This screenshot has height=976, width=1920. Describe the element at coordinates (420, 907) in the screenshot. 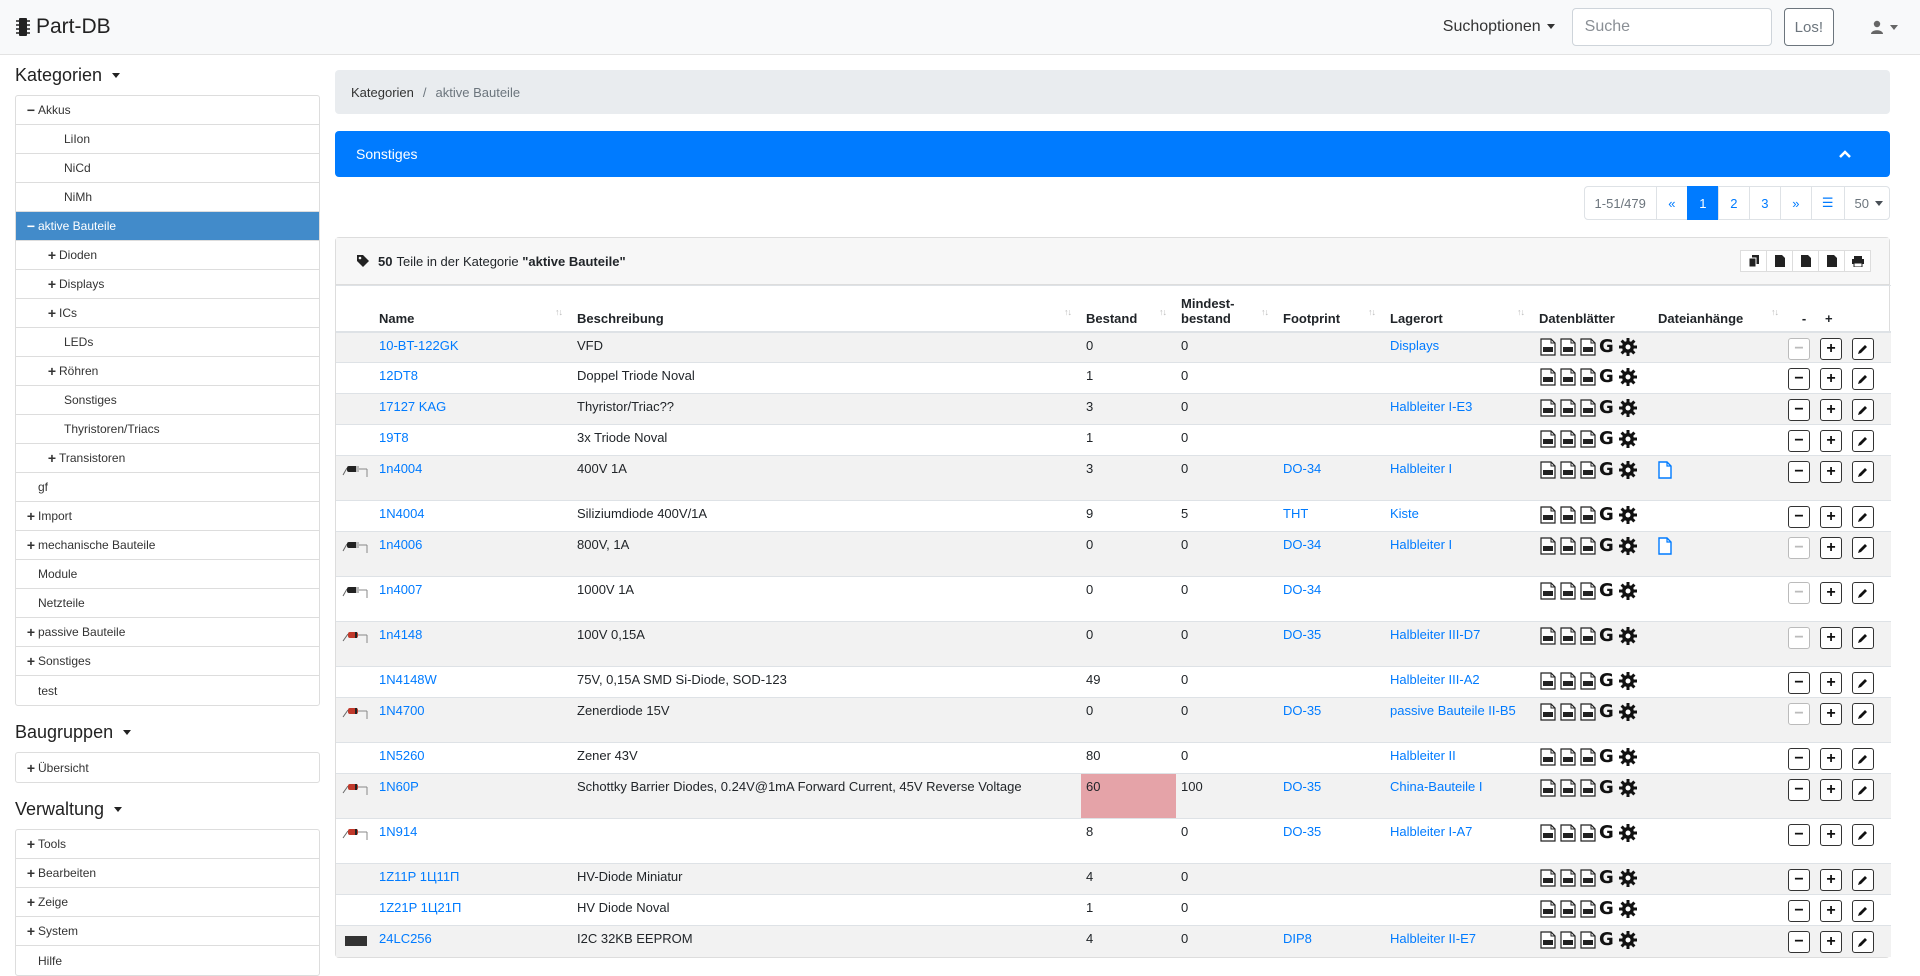

I see `part-name-link: 1Z21P 1Ц21П` at that location.